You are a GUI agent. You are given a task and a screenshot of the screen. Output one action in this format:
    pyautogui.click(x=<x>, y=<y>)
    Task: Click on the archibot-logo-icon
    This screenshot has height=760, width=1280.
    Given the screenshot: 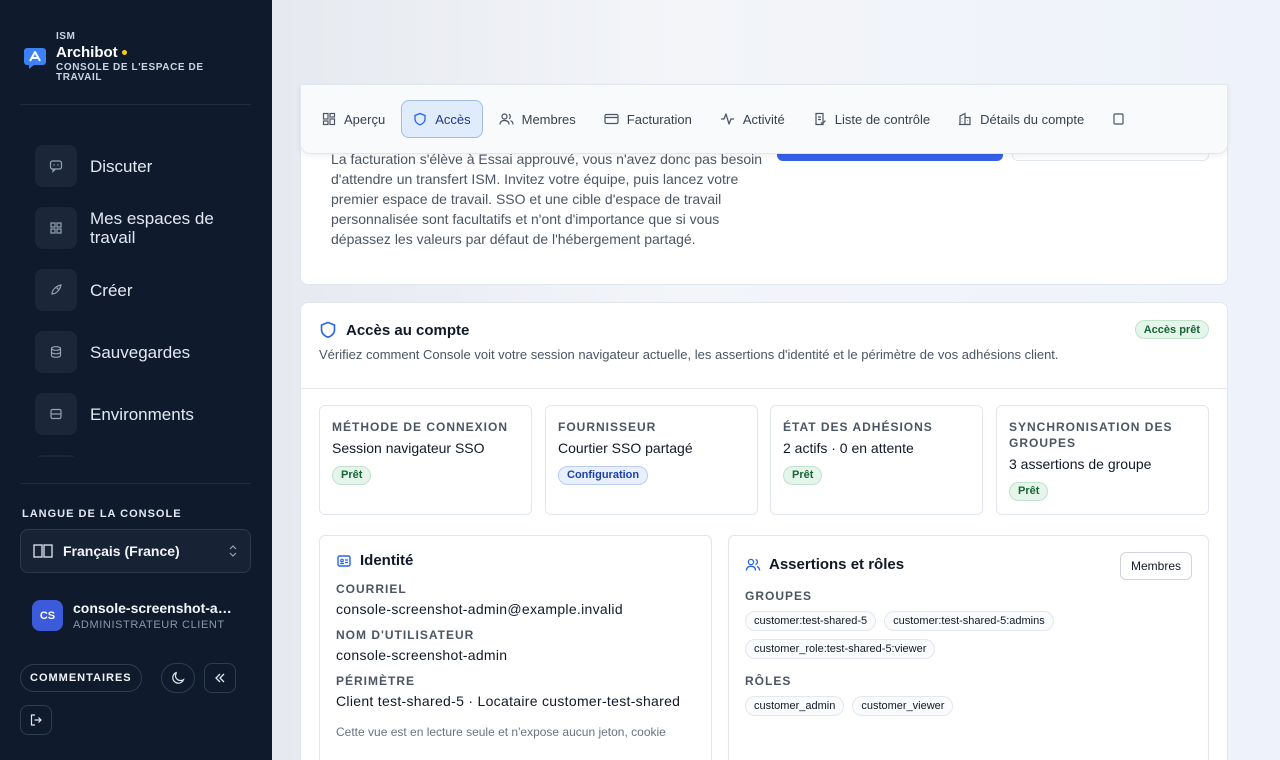 What is the action you would take?
    pyautogui.click(x=35, y=58)
    